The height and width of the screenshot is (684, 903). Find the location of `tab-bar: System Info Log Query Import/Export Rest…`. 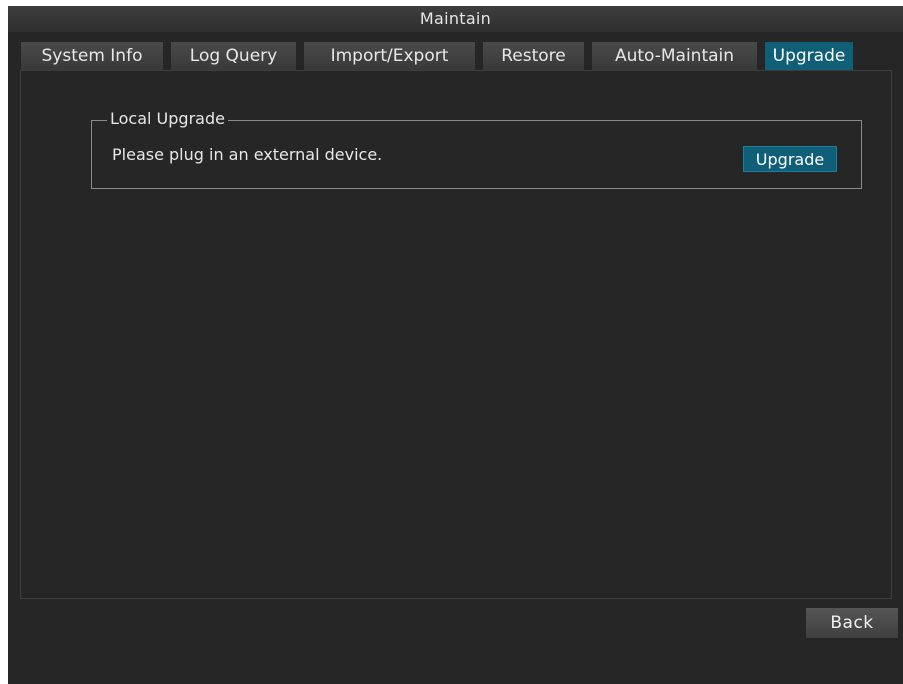

tab-bar: System Info Log Query Import/Export Rest… is located at coordinates (441, 56).